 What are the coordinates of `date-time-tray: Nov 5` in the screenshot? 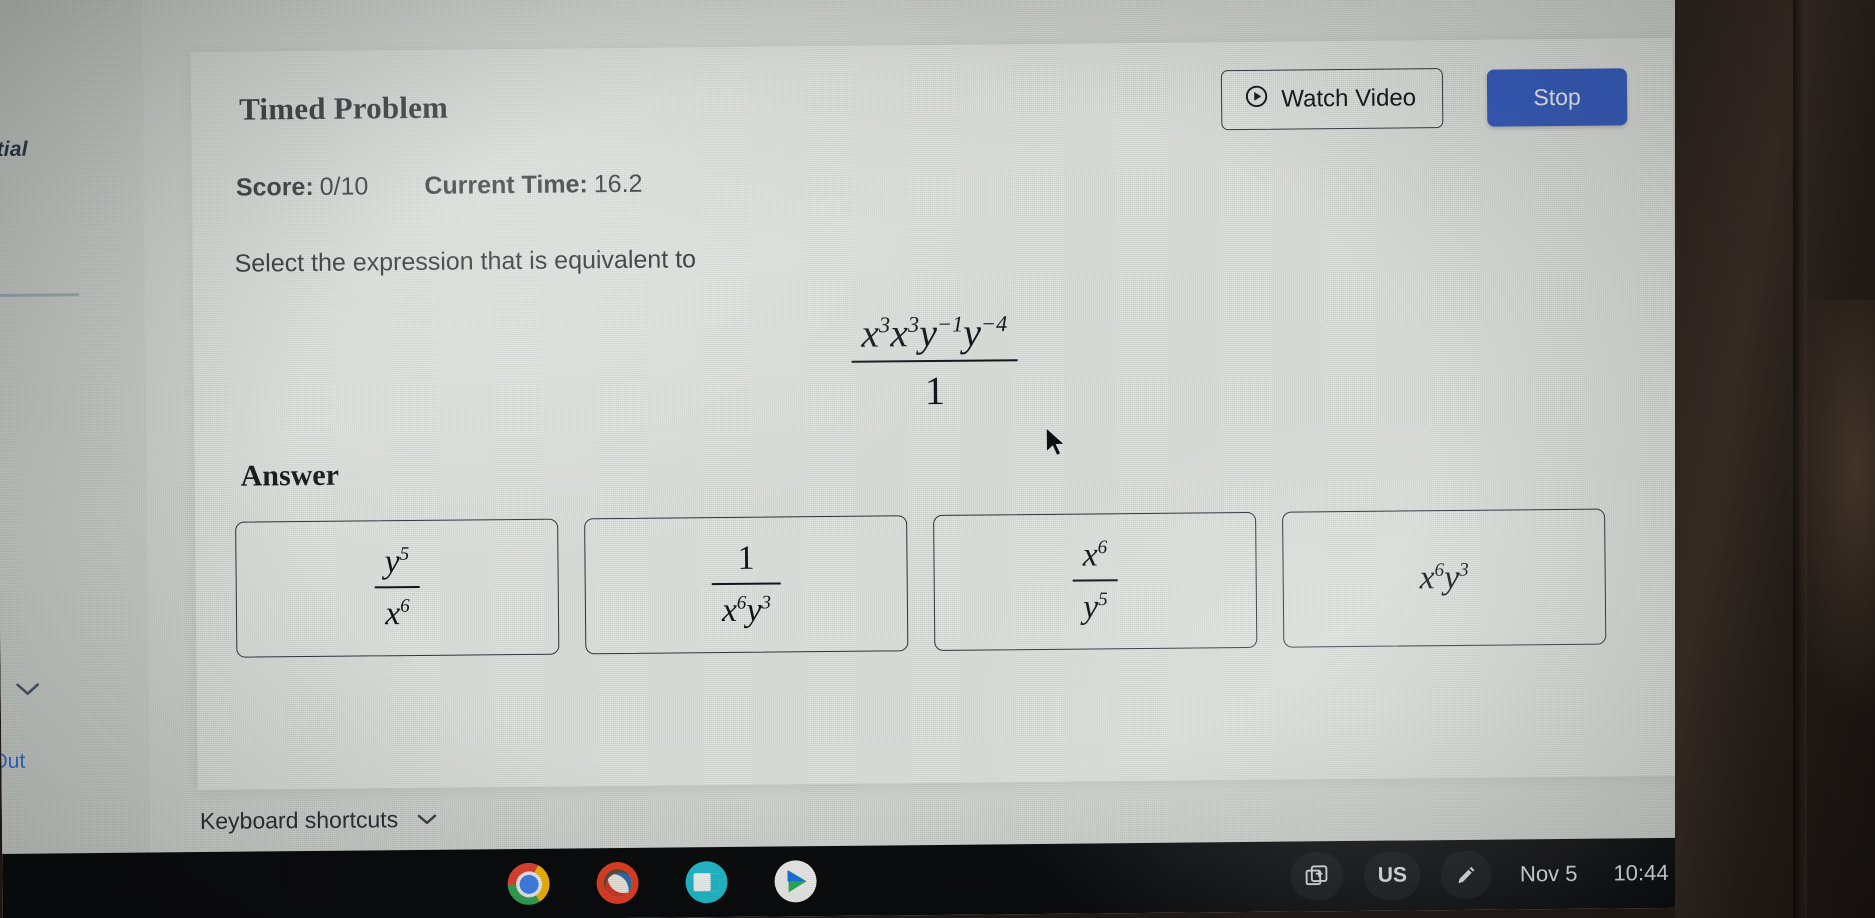 It's located at (1549, 874).